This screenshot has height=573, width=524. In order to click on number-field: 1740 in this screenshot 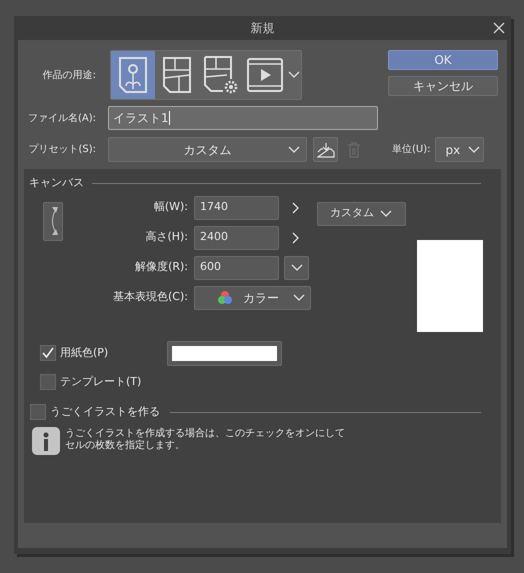, I will do `click(236, 208)`.